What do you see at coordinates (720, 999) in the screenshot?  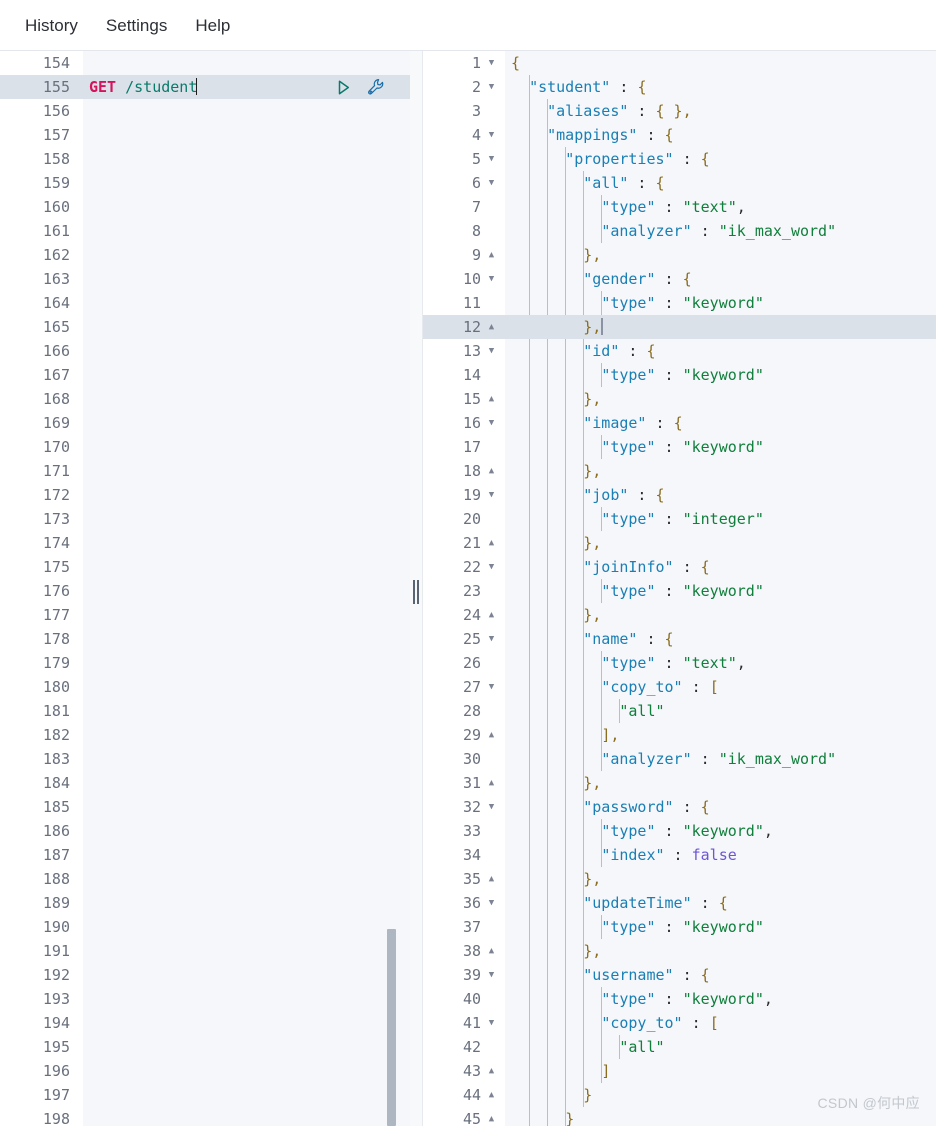 I see `response-line: "type" : "keyword",` at bounding box center [720, 999].